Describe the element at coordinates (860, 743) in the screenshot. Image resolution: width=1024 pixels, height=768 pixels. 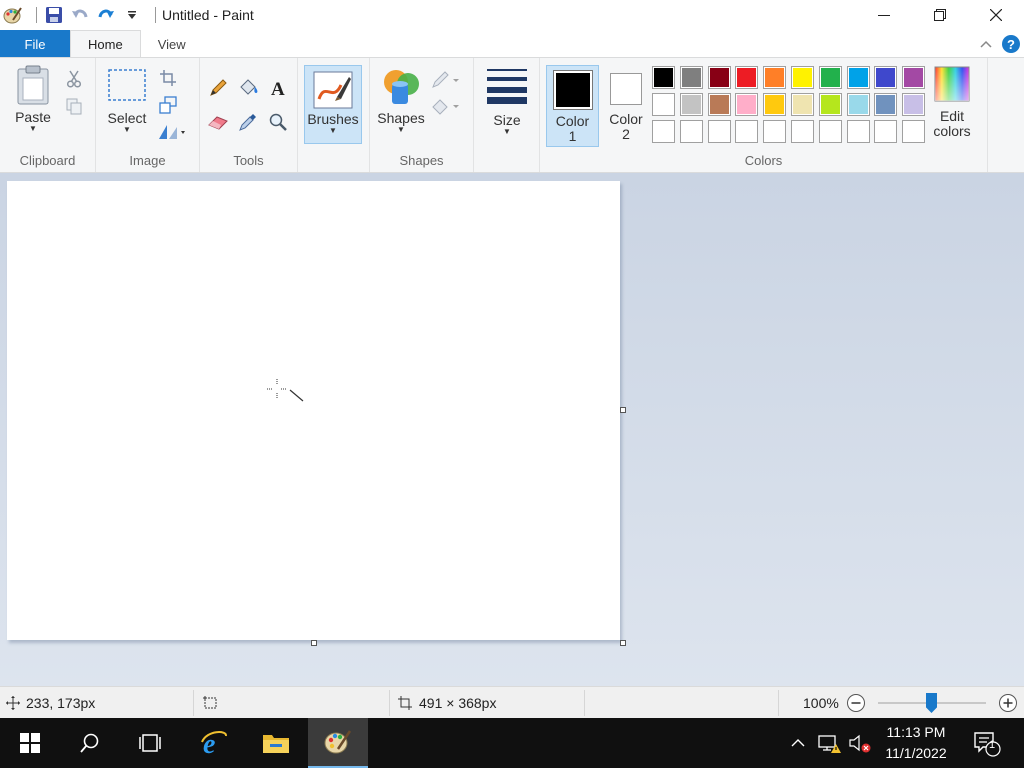
I see `volume-button` at that location.